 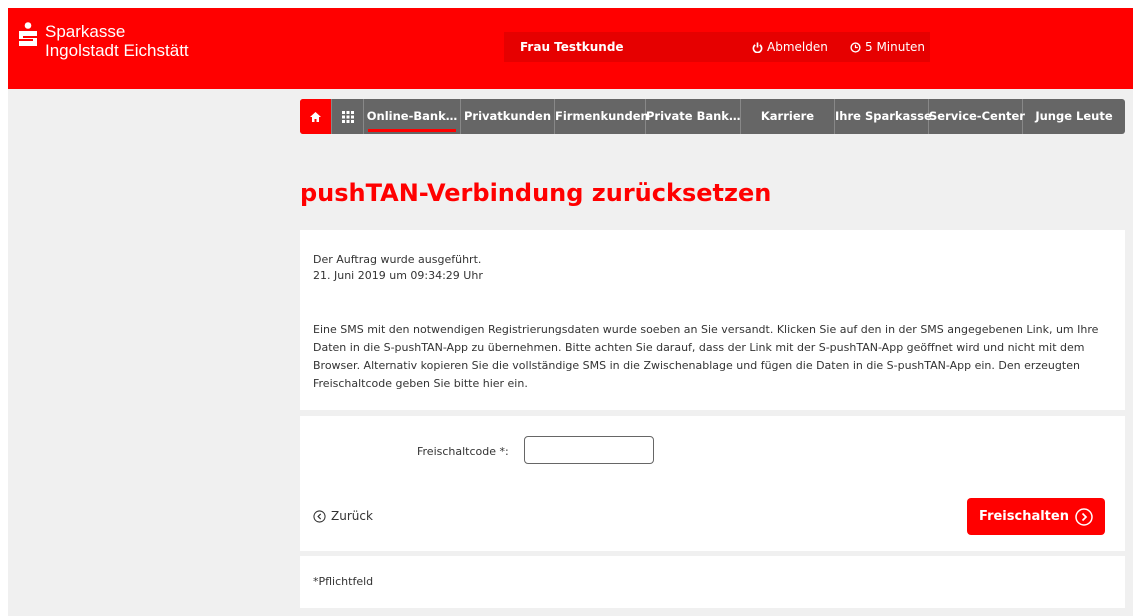 What do you see at coordinates (788, 116) in the screenshot?
I see `nav-item-karriere: Karriere` at bounding box center [788, 116].